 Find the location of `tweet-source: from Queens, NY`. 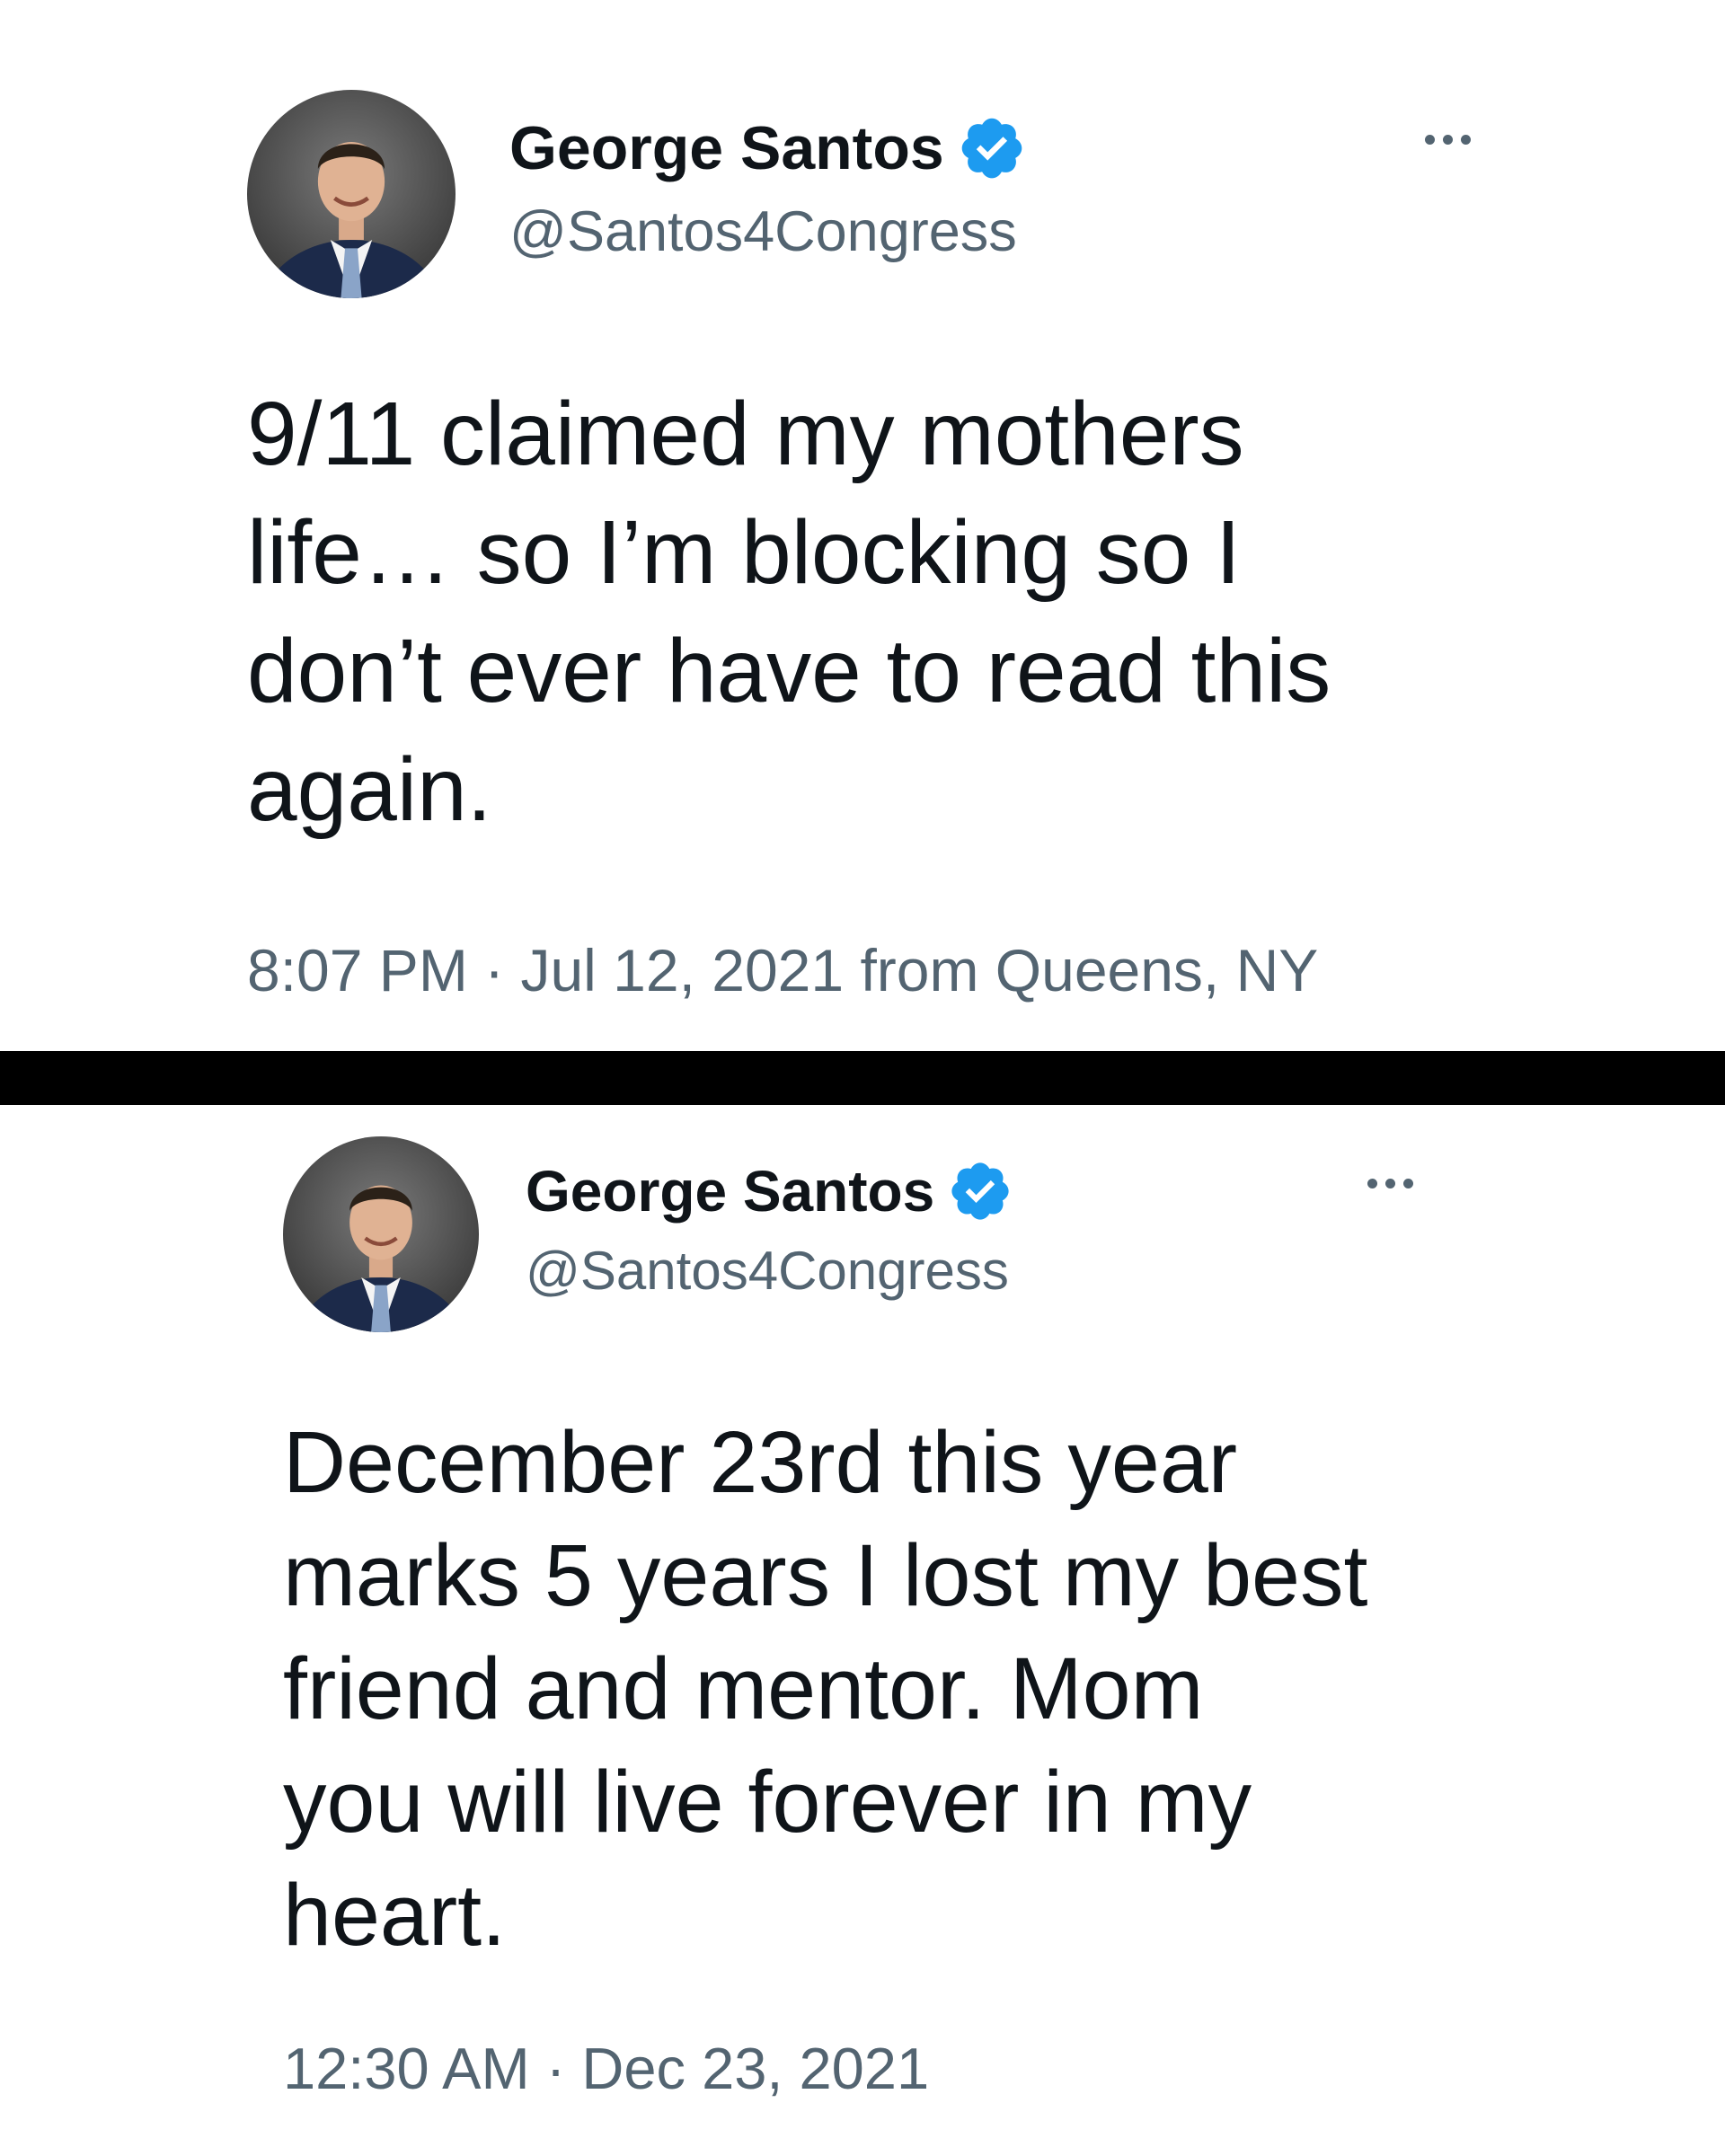

tweet-source: from Queens, NY is located at coordinates (1089, 970).